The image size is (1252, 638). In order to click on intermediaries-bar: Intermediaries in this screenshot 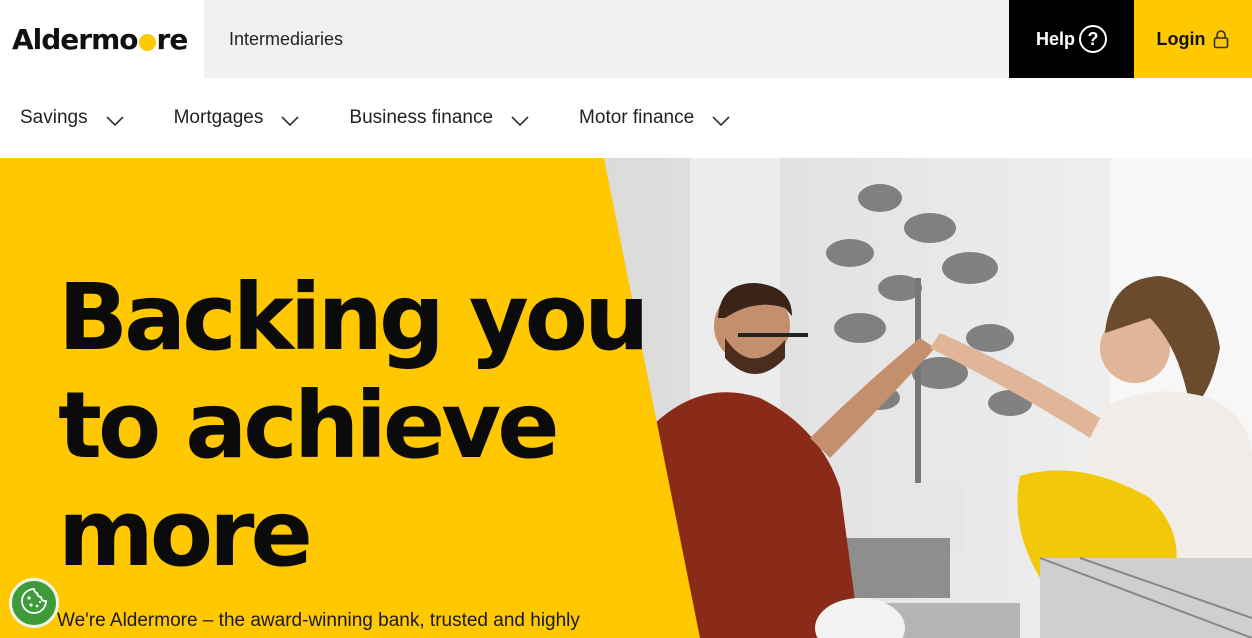, I will do `click(606, 39)`.